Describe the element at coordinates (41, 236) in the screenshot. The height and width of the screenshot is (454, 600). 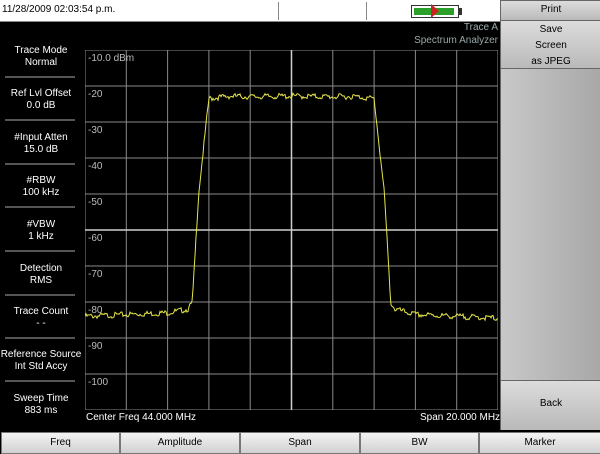
I see `param-value: 1 kHz` at that location.